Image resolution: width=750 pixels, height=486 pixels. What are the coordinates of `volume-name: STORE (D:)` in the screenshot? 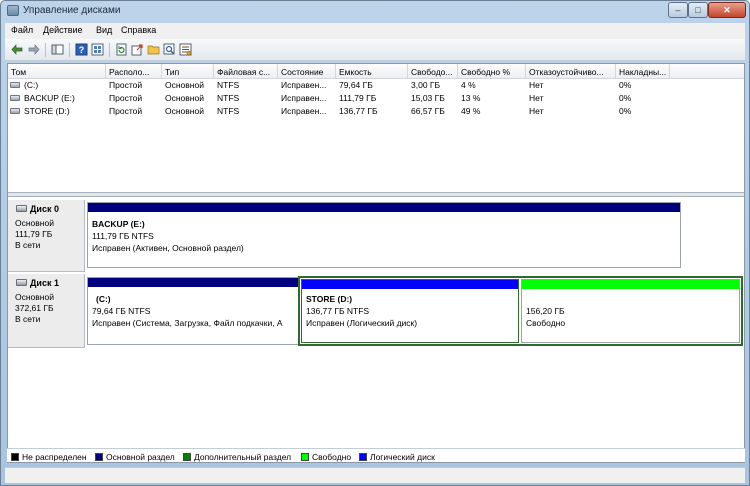 It's located at (47, 111).